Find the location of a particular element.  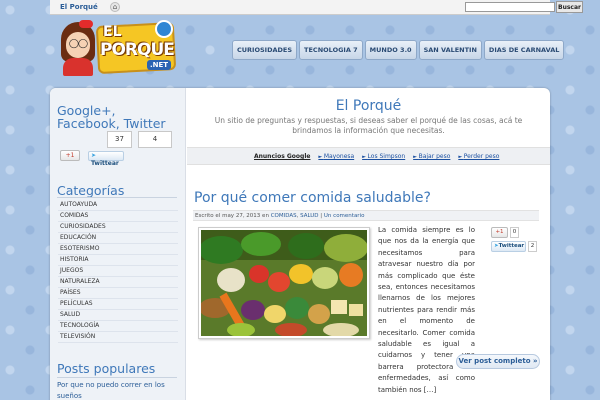

category-link: AUTOAYUDA is located at coordinates (118, 205).